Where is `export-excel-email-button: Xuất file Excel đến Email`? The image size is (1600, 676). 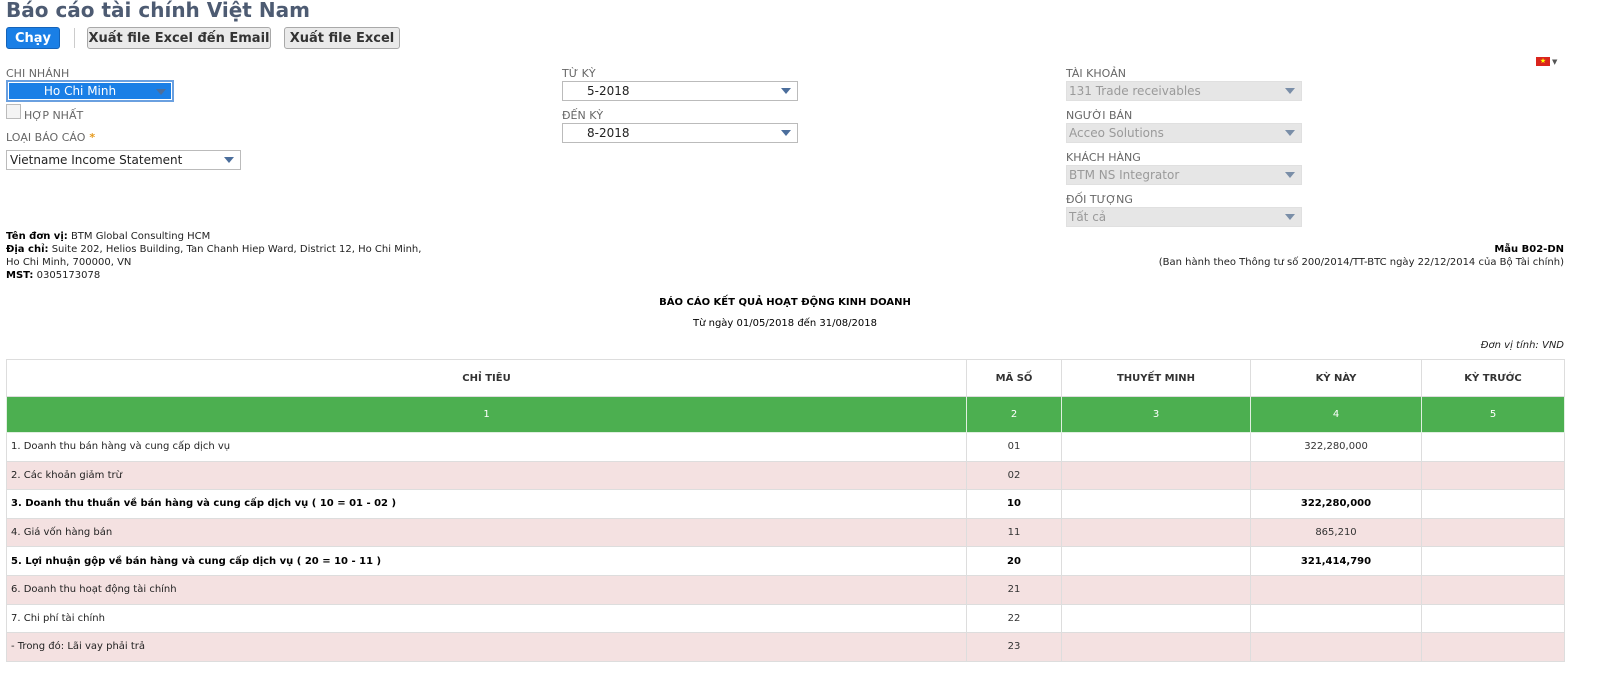
export-excel-email-button: Xuất file Excel đến Email is located at coordinates (179, 38).